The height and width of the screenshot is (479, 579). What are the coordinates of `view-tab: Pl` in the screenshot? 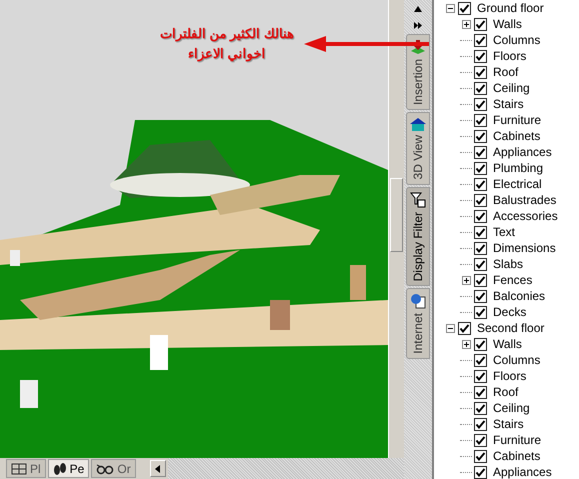 It's located at (26, 468).